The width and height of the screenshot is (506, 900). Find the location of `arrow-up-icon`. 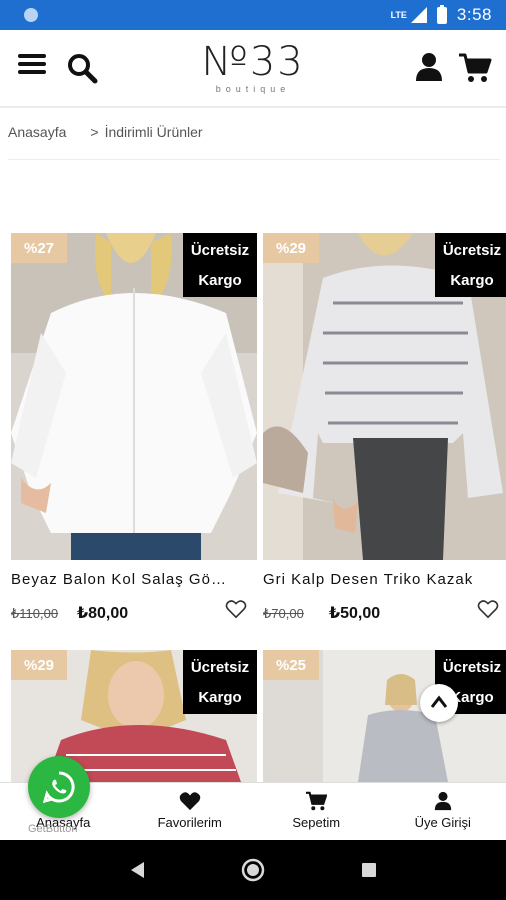

arrow-up-icon is located at coordinates (439, 701).